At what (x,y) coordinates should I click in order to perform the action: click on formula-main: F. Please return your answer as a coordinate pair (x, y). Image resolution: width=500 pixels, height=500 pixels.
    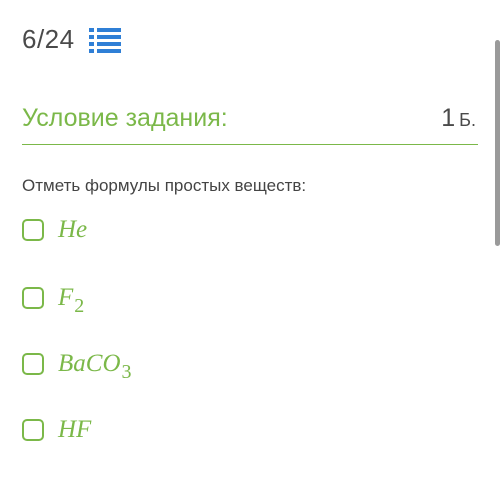
    Looking at the image, I should click on (66, 297).